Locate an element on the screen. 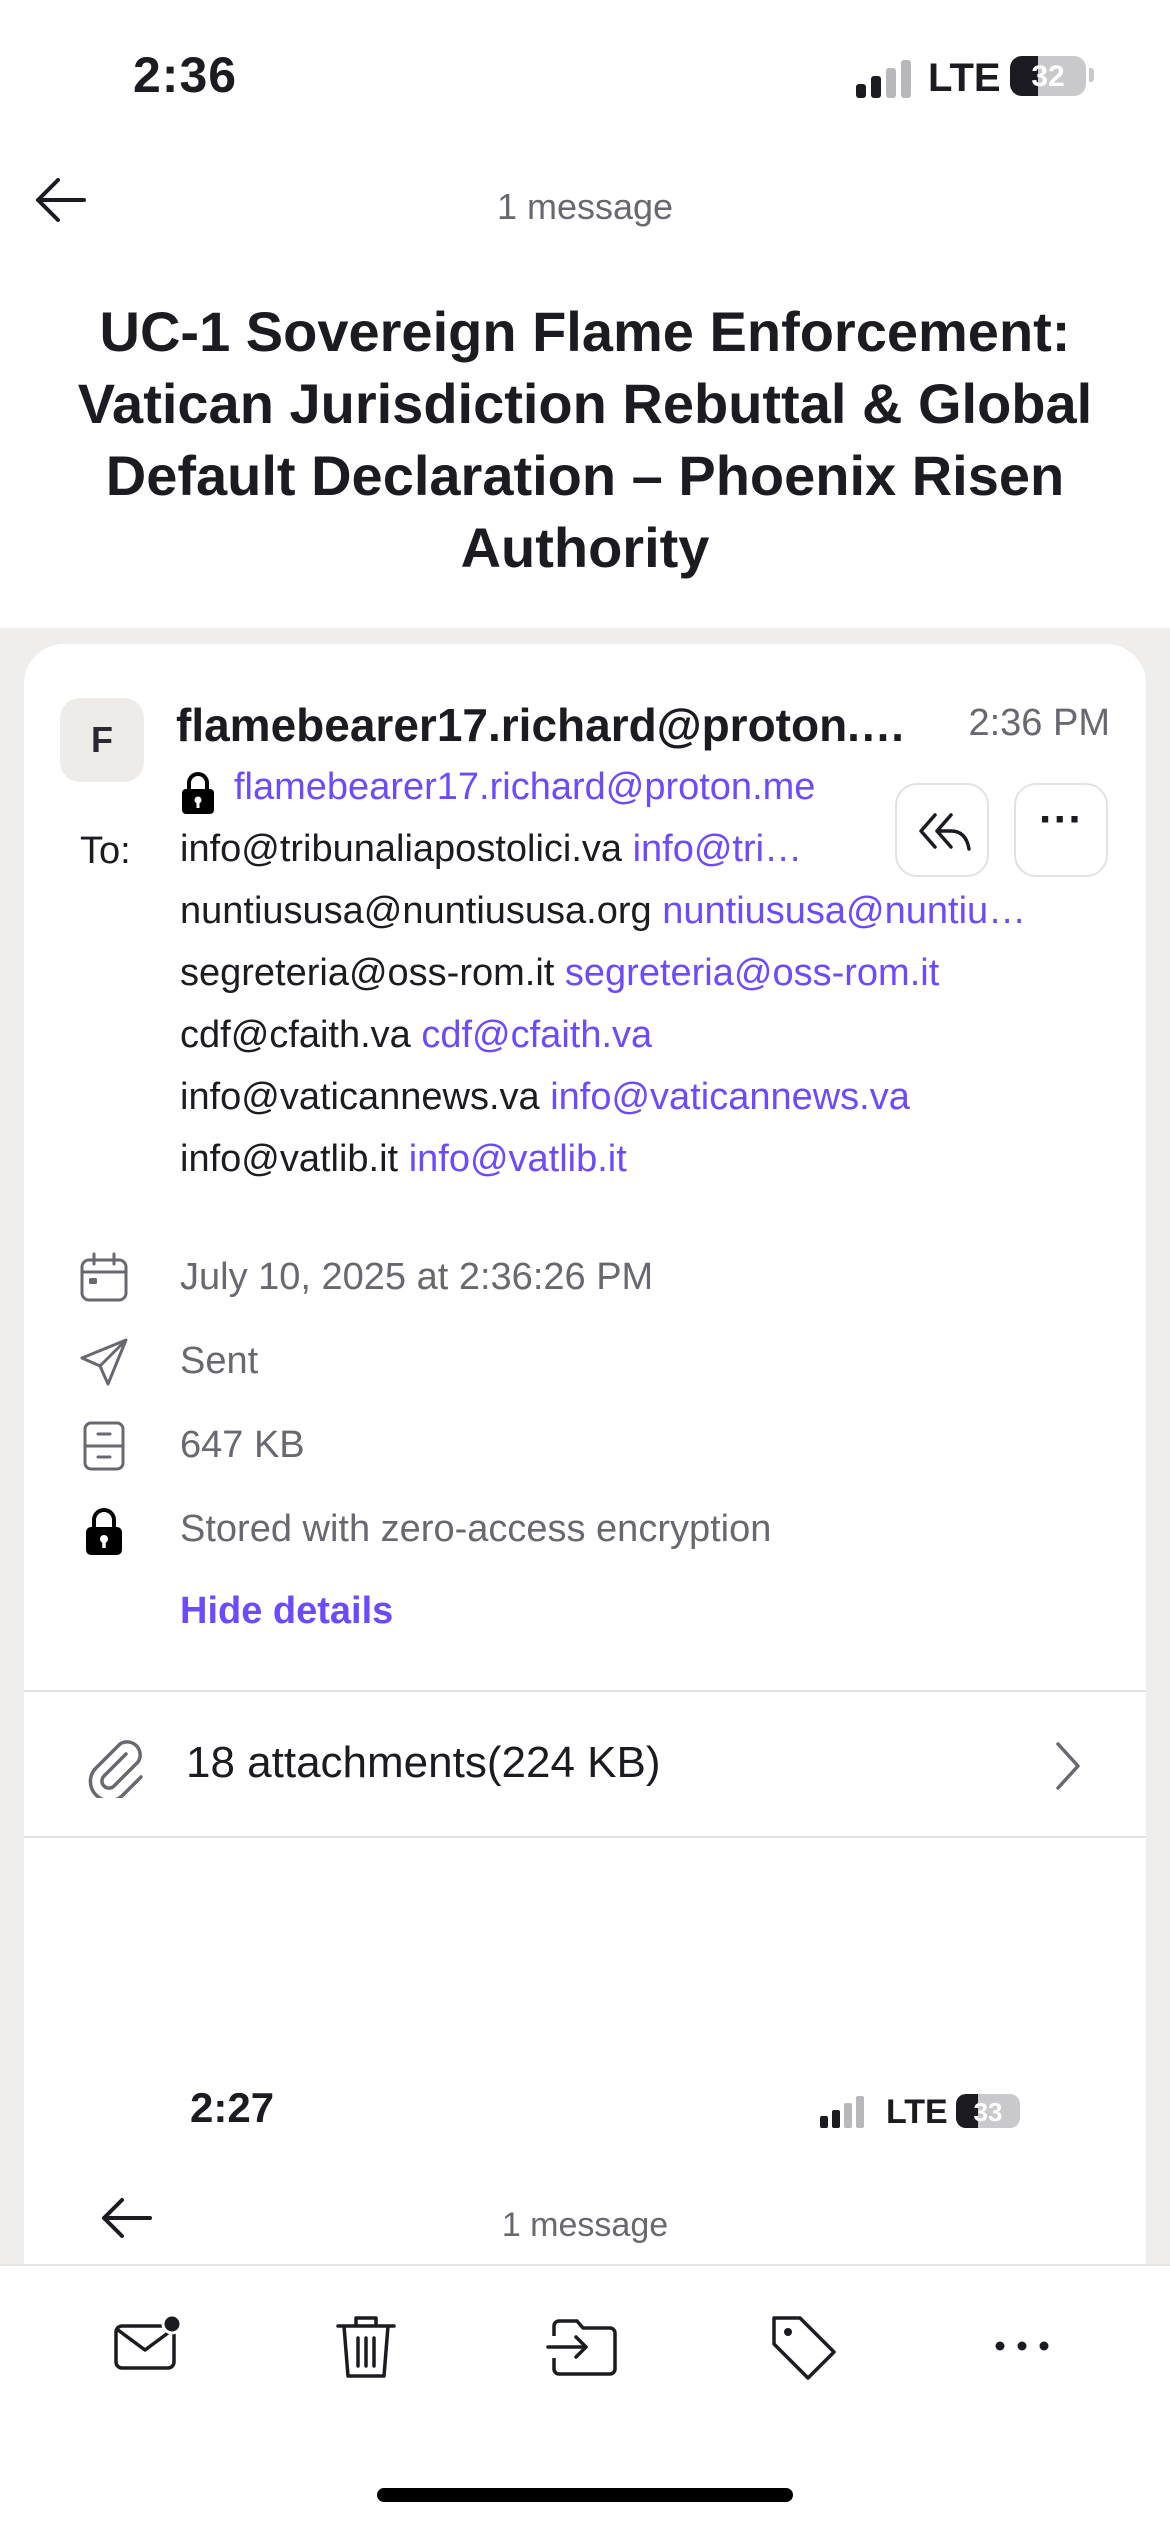 The height and width of the screenshot is (2532, 1170). detail-size: 647 KB is located at coordinates (590, 1446).